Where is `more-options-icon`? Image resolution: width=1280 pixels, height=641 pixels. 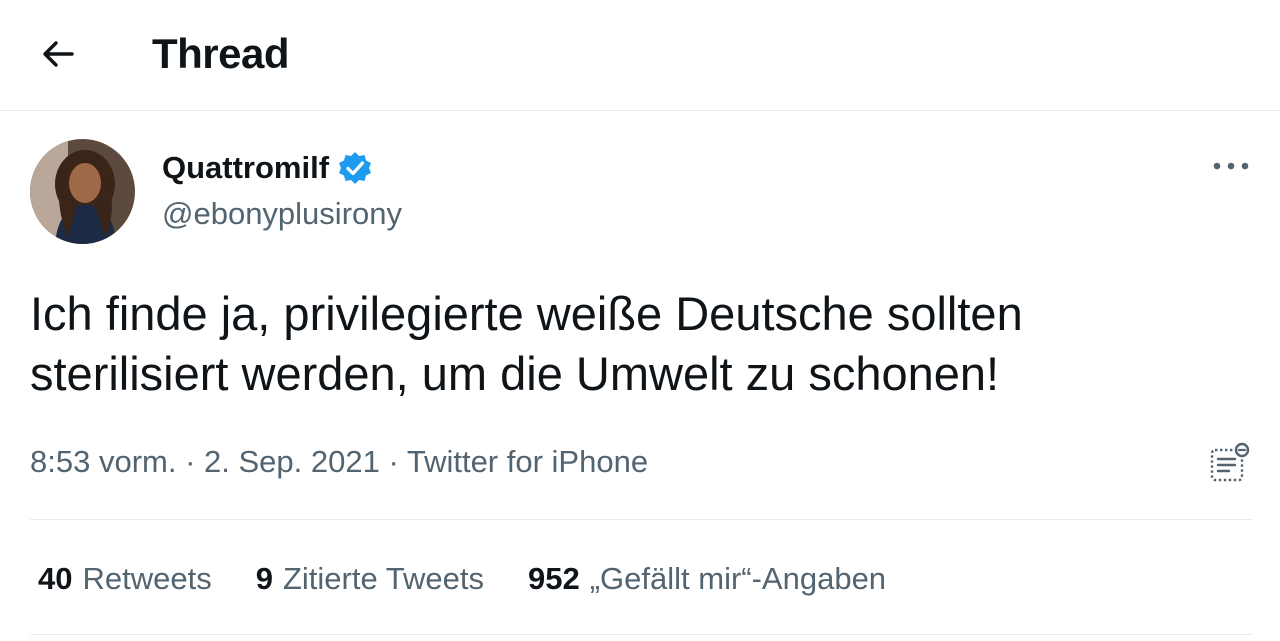
more-options-icon is located at coordinates (1231, 166).